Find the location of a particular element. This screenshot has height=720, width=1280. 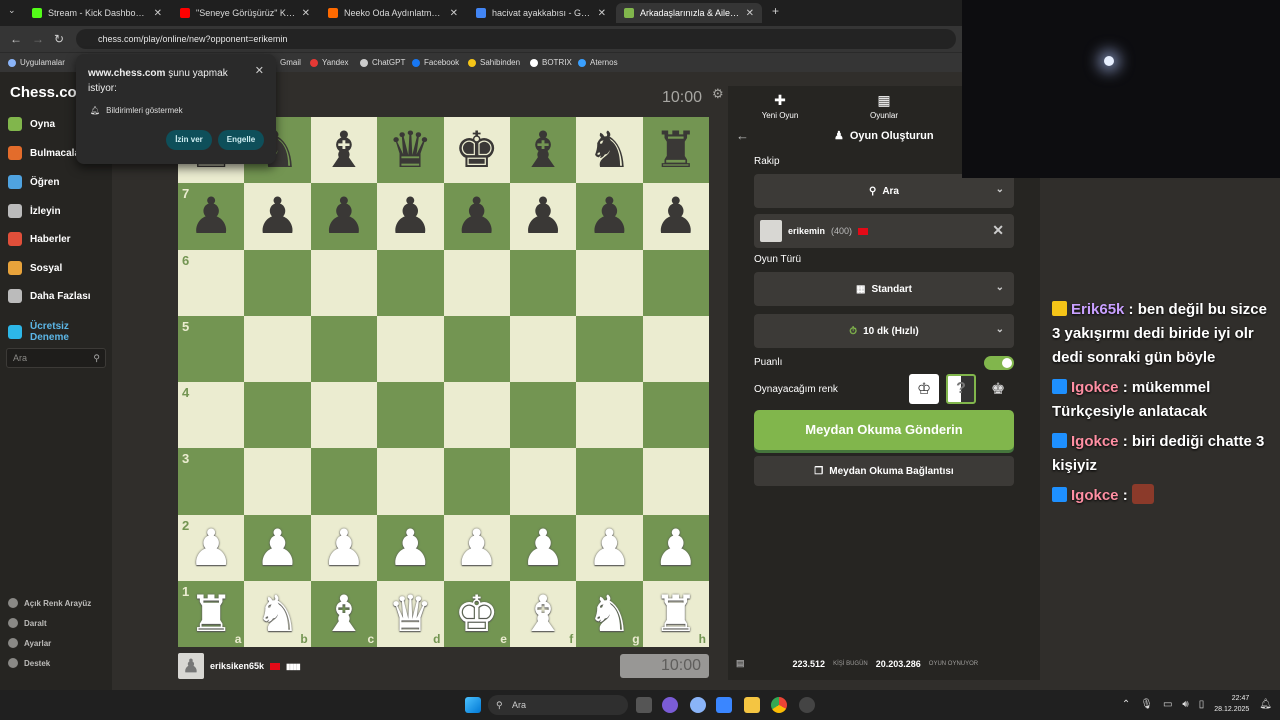

windows-start-icon is located at coordinates (473, 705).